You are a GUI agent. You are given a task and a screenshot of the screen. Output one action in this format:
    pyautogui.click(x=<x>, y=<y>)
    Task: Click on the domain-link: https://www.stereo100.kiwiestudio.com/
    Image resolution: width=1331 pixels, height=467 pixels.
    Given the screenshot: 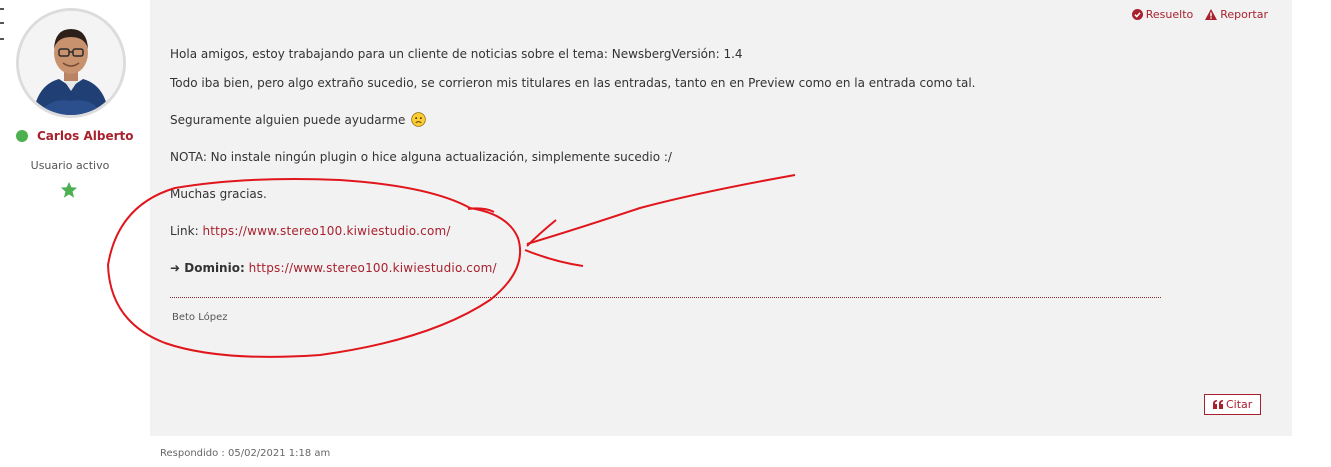 What is the action you would take?
    pyautogui.click(x=373, y=268)
    